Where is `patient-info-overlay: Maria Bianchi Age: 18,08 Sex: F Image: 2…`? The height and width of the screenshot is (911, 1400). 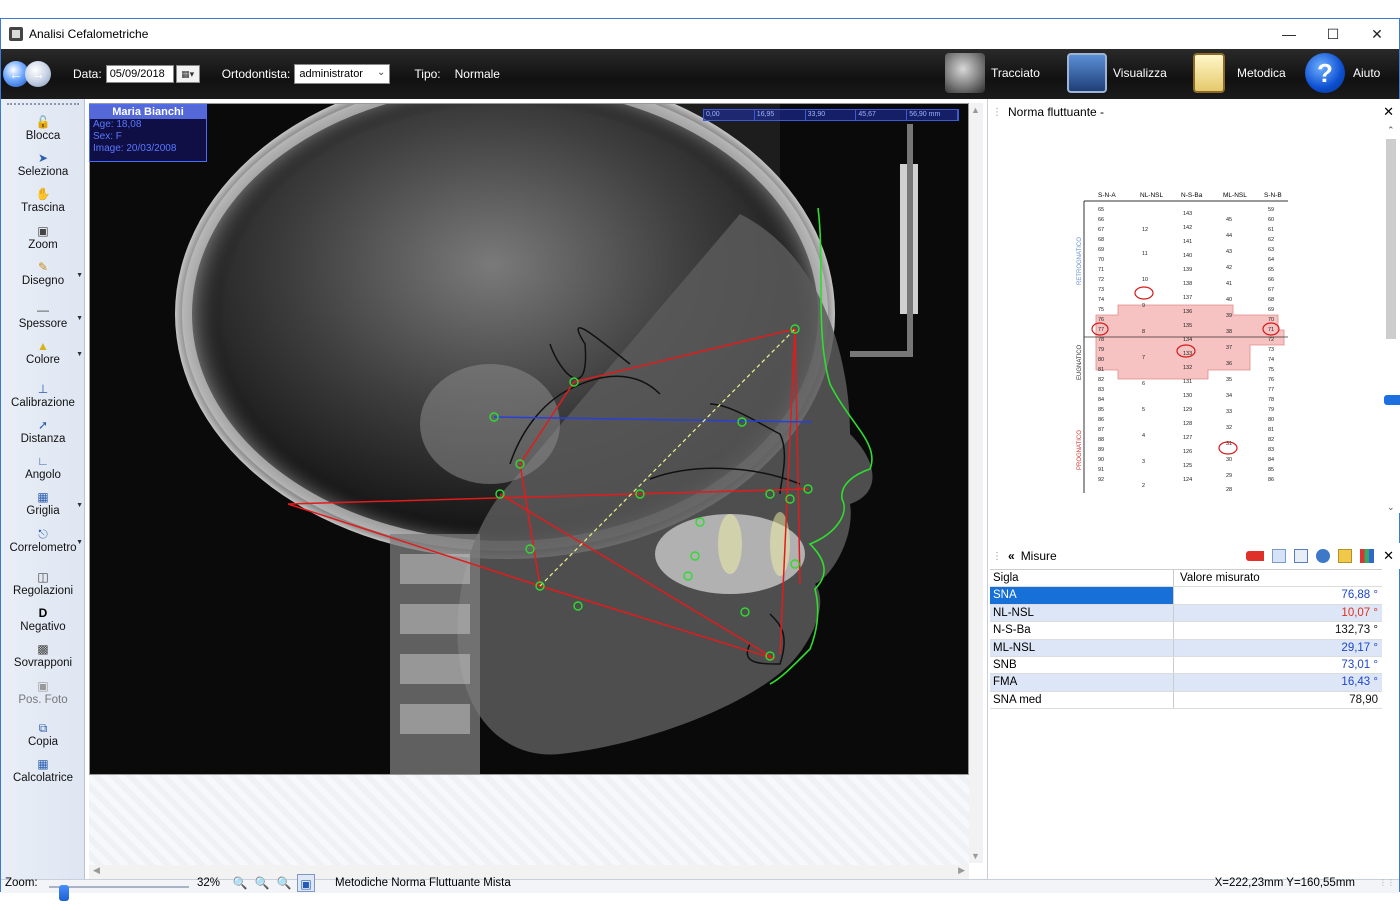 patient-info-overlay: Maria Bianchi Age: 18,08 Sex: F Image: 2… is located at coordinates (148, 133).